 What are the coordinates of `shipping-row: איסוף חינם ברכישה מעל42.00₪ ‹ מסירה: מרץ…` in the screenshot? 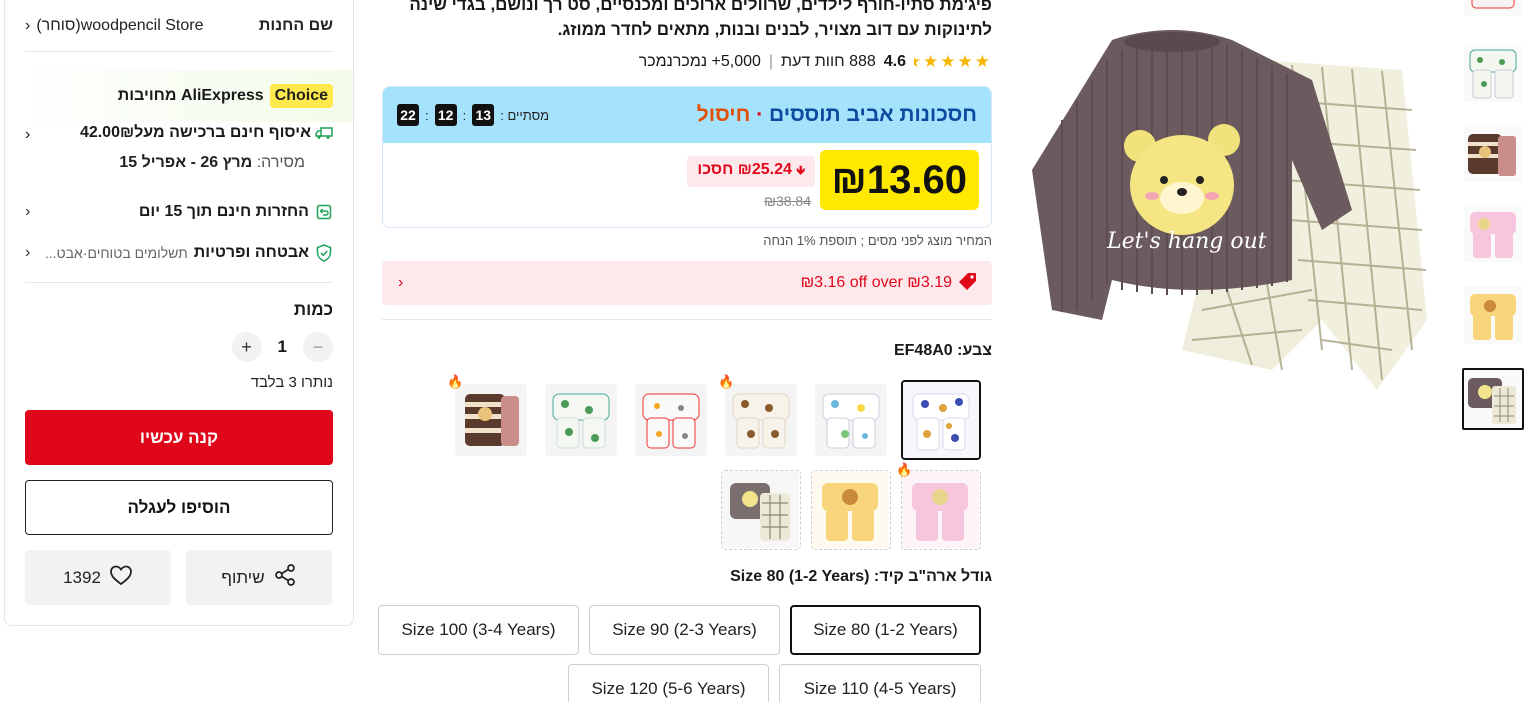 It's located at (179, 148).